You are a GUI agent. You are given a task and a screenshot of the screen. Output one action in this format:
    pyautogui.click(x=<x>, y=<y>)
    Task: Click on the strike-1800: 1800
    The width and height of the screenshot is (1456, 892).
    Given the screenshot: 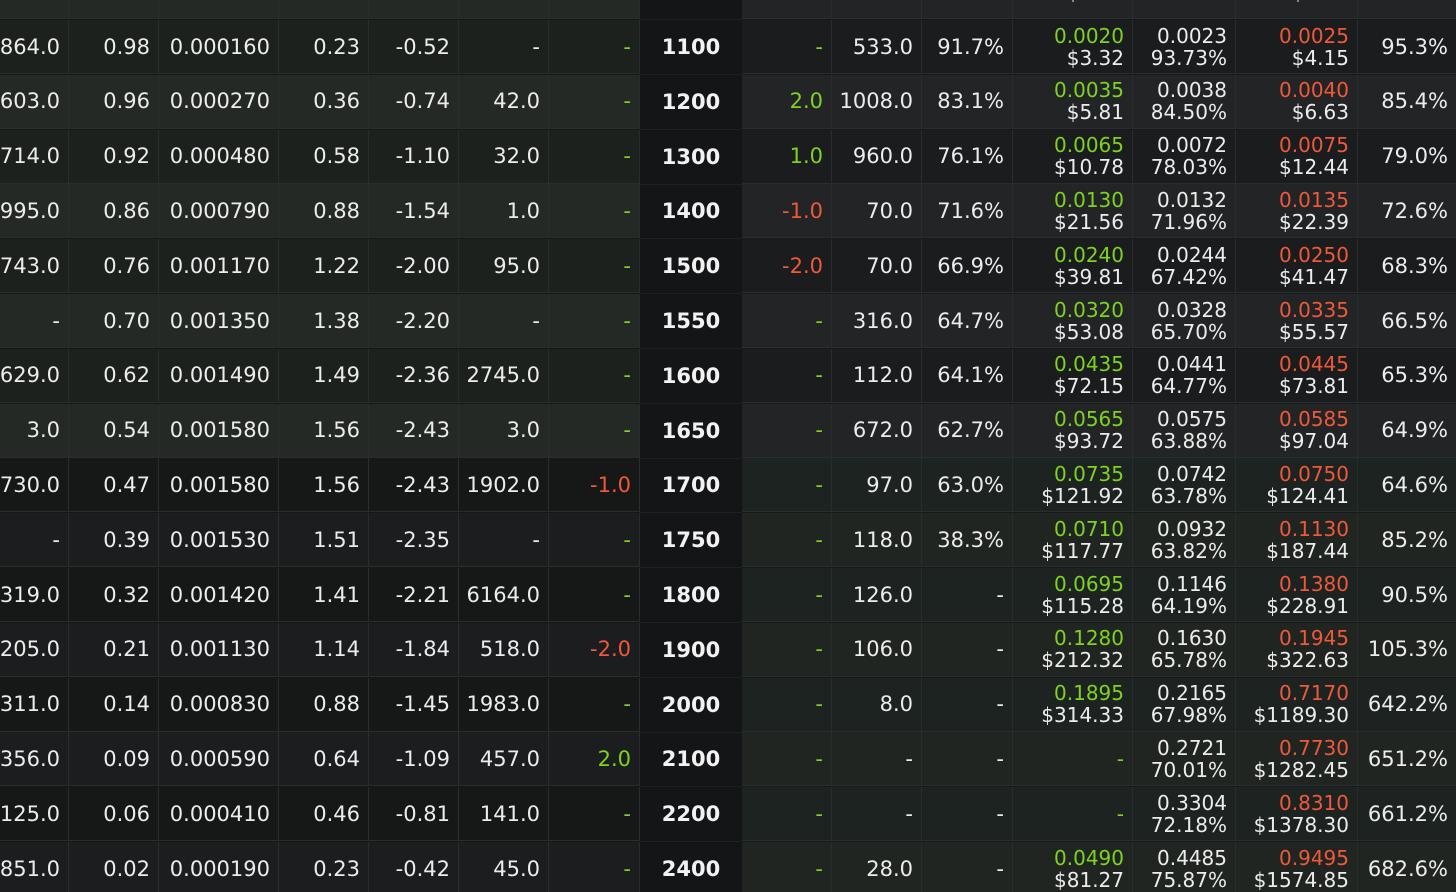 What is the action you would take?
    pyautogui.click(x=691, y=595)
    